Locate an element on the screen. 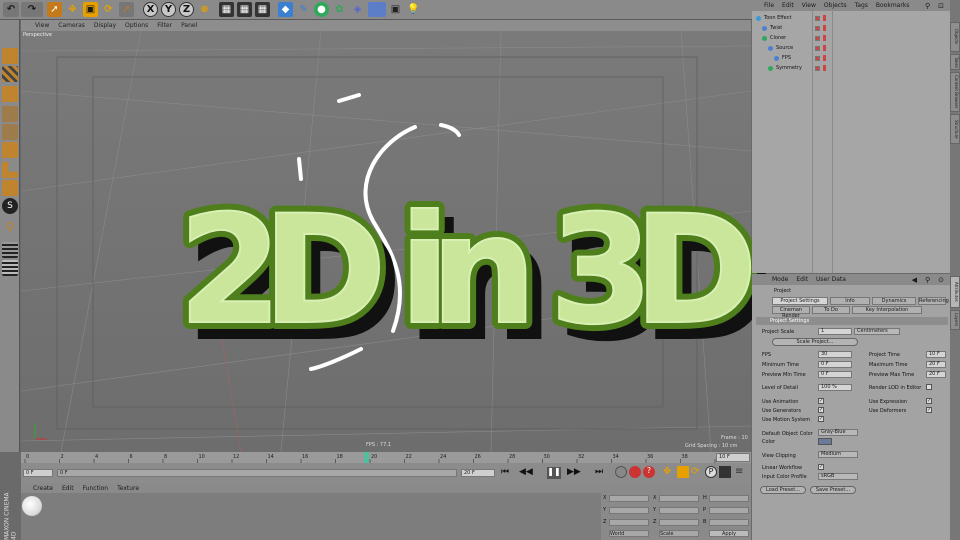 The width and height of the screenshot is (960, 540). keyframe-selection-icon: ? is located at coordinates (649, 472).